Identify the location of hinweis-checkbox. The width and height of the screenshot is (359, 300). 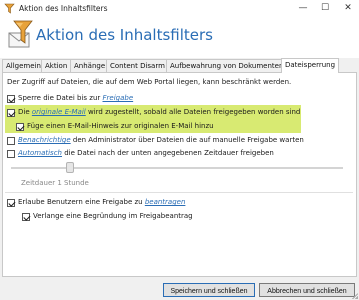
(20, 127).